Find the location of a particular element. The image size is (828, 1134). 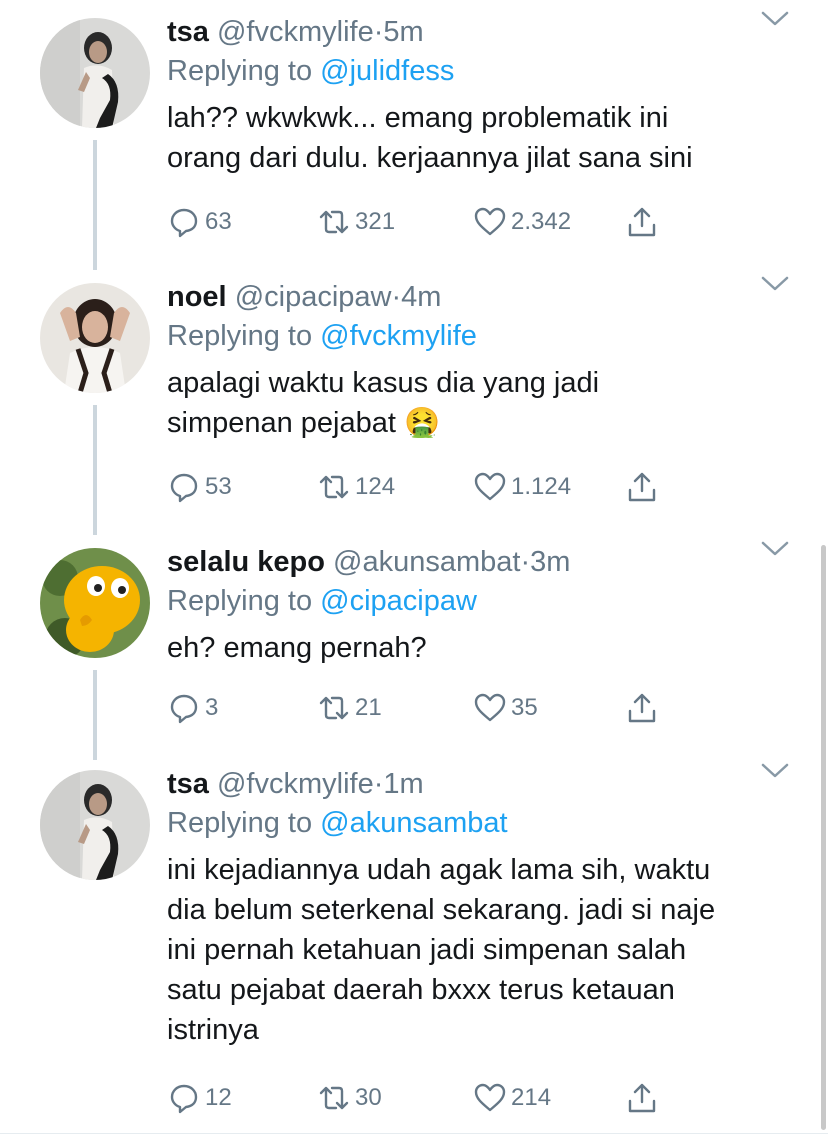

username: @akunsambat is located at coordinates (426, 562).